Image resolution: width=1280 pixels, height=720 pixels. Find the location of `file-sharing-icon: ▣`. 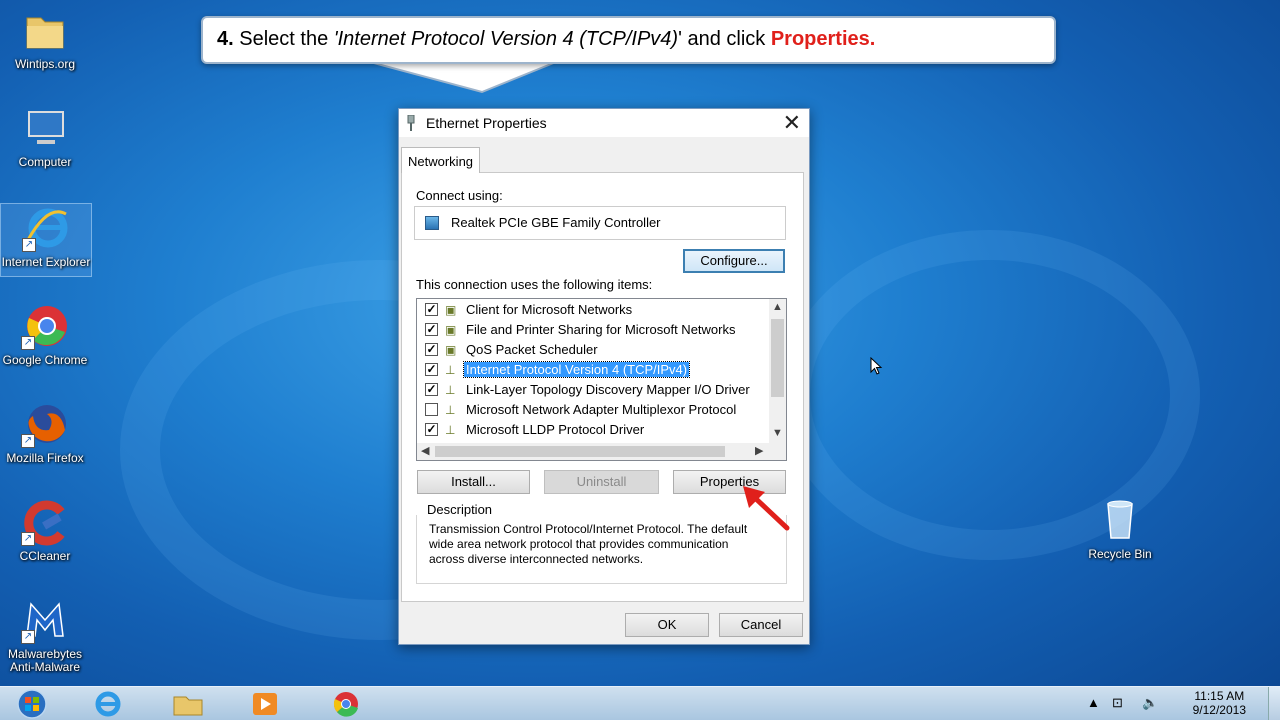

file-sharing-icon: ▣ is located at coordinates (451, 330).